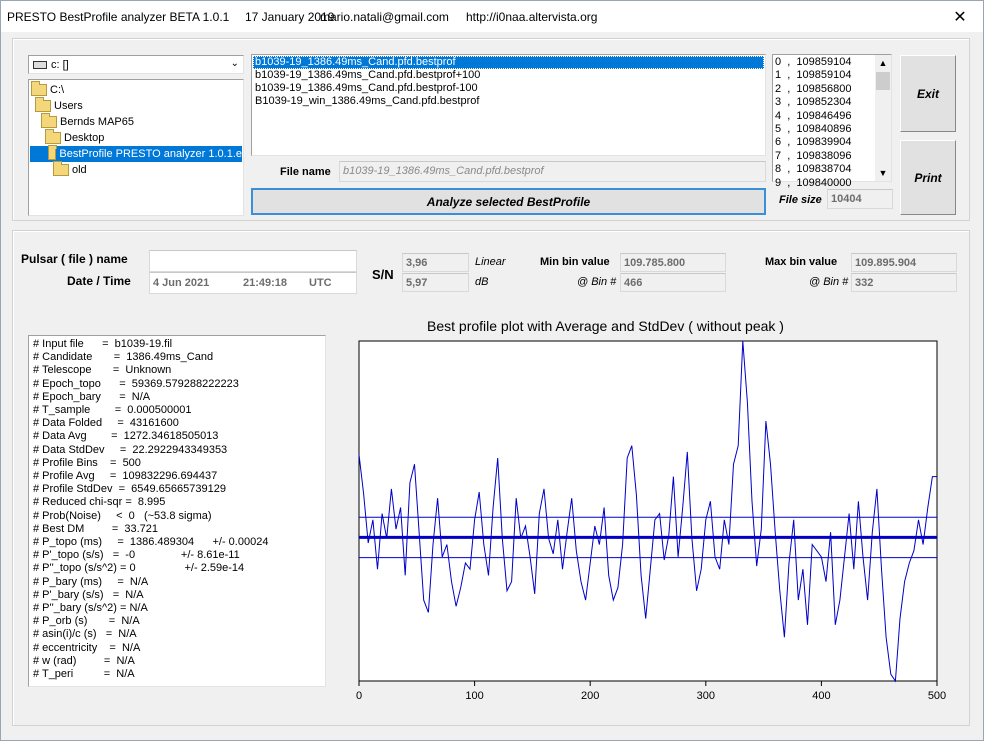 Image resolution: width=984 pixels, height=741 pixels. What do you see at coordinates (103, 344) in the screenshot?
I see `info-line: # Input file = b1039-19.fil` at bounding box center [103, 344].